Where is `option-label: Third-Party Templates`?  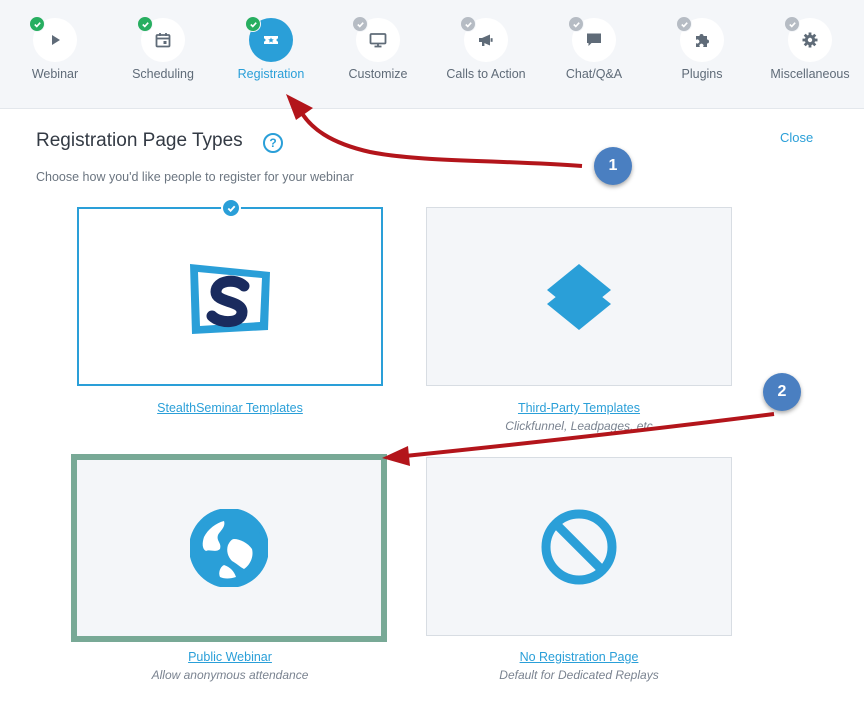 option-label: Third-Party Templates is located at coordinates (579, 408).